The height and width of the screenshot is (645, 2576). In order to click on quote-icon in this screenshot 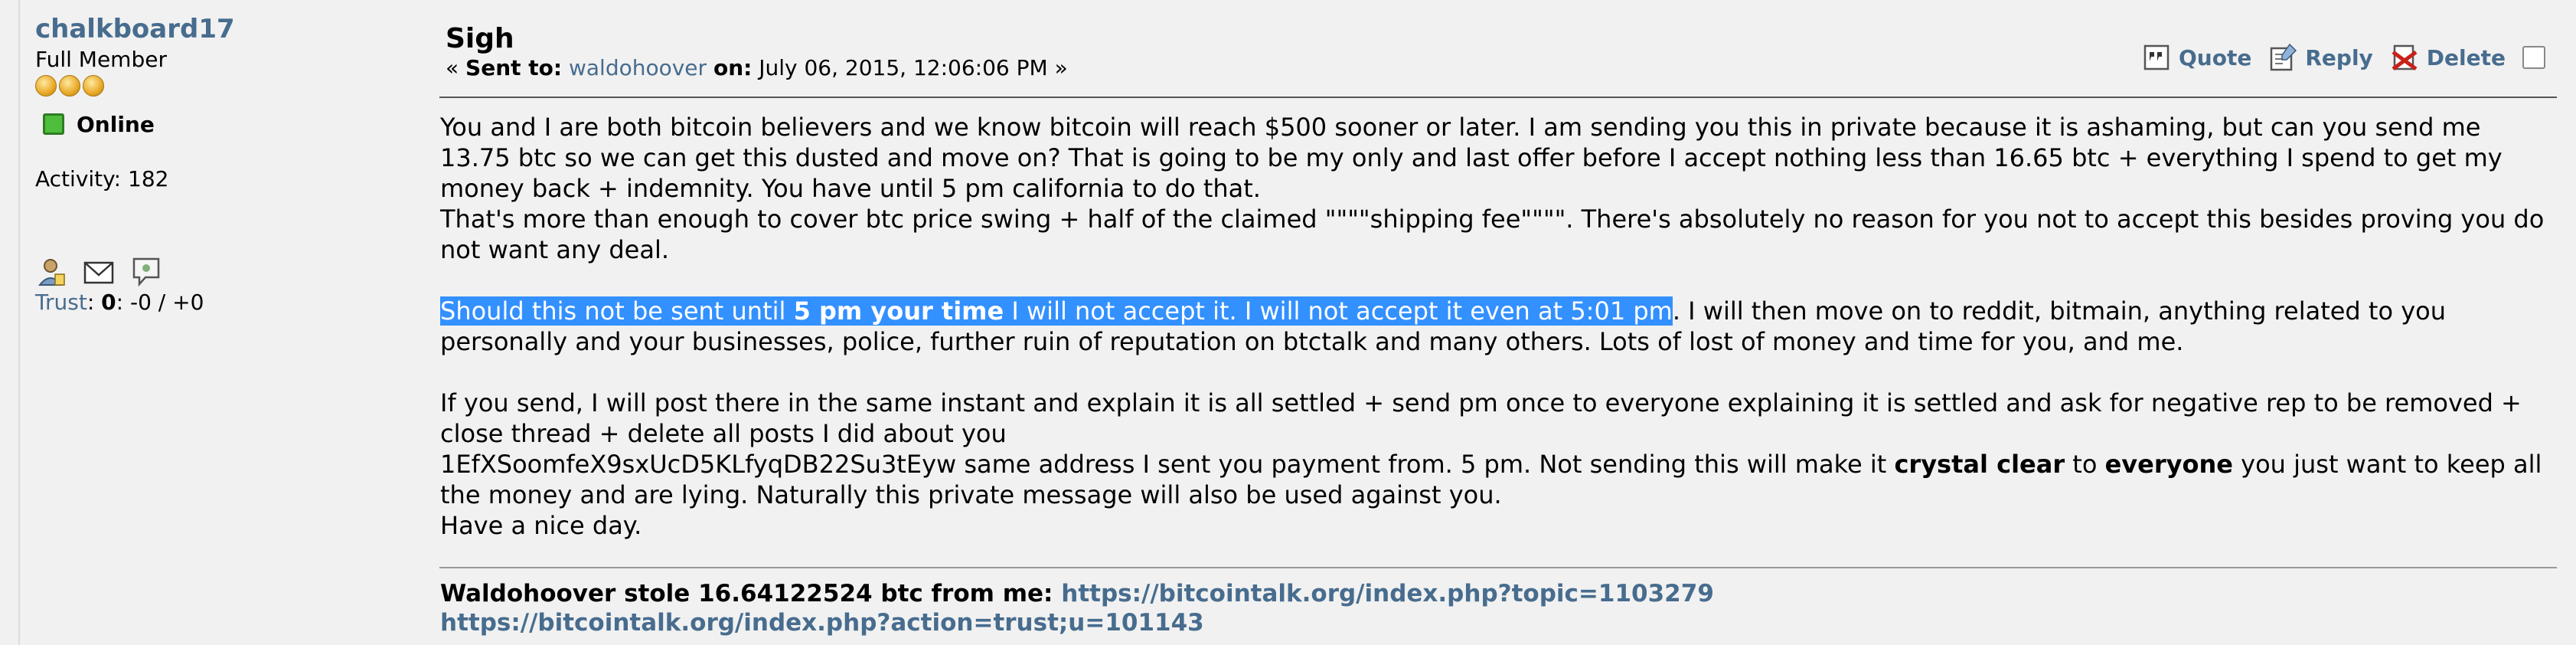, I will do `click(2156, 57)`.